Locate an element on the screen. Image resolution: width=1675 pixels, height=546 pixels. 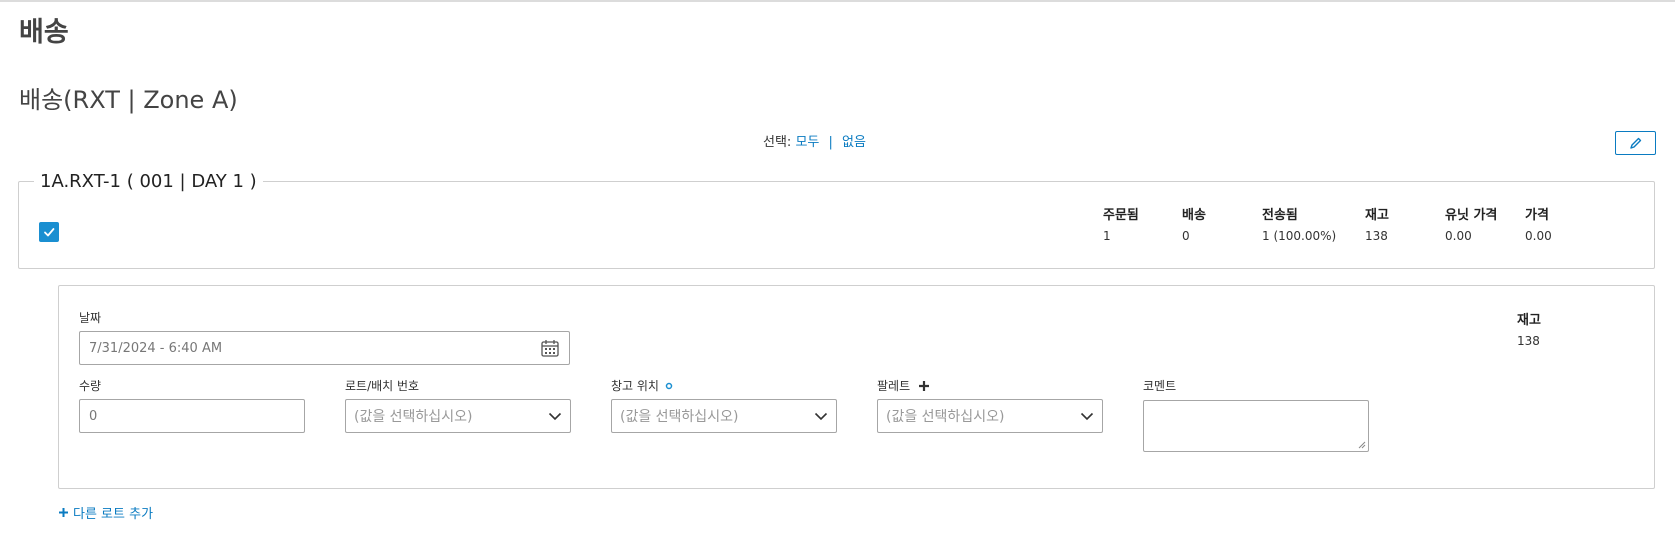
checkmark-icon is located at coordinates (49, 232).